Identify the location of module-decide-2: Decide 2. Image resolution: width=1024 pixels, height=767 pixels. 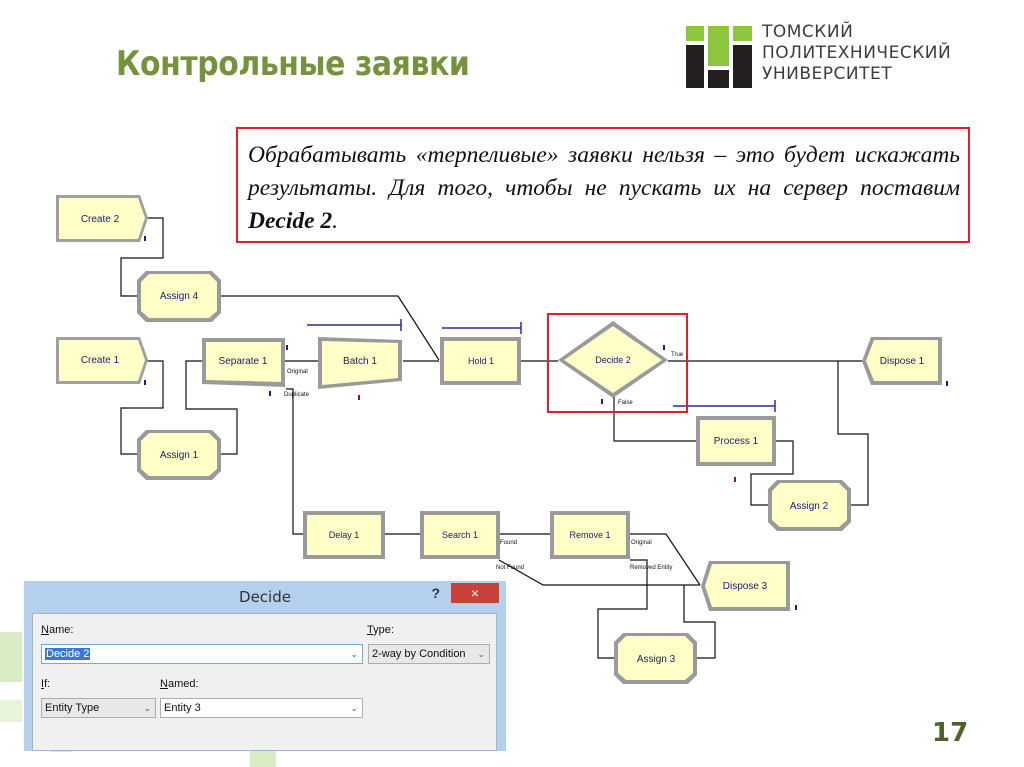
(613, 359).